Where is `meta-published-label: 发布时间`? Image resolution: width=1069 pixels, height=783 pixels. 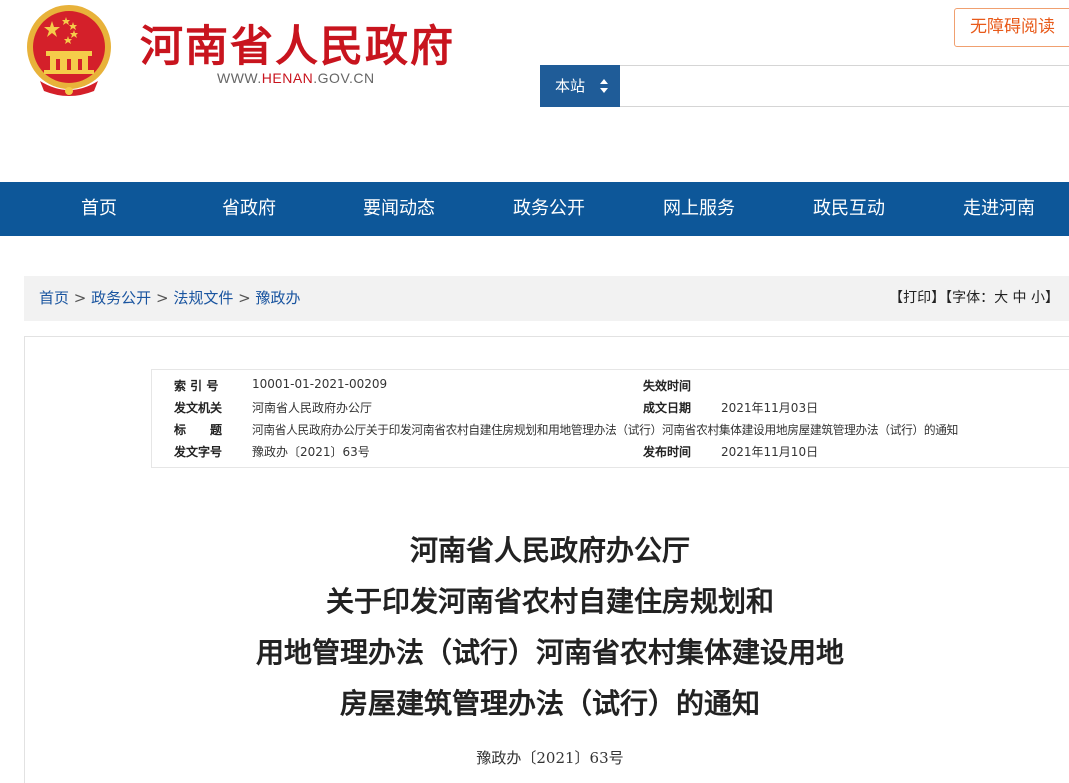
meta-published-label: 发布时间 is located at coordinates (667, 452).